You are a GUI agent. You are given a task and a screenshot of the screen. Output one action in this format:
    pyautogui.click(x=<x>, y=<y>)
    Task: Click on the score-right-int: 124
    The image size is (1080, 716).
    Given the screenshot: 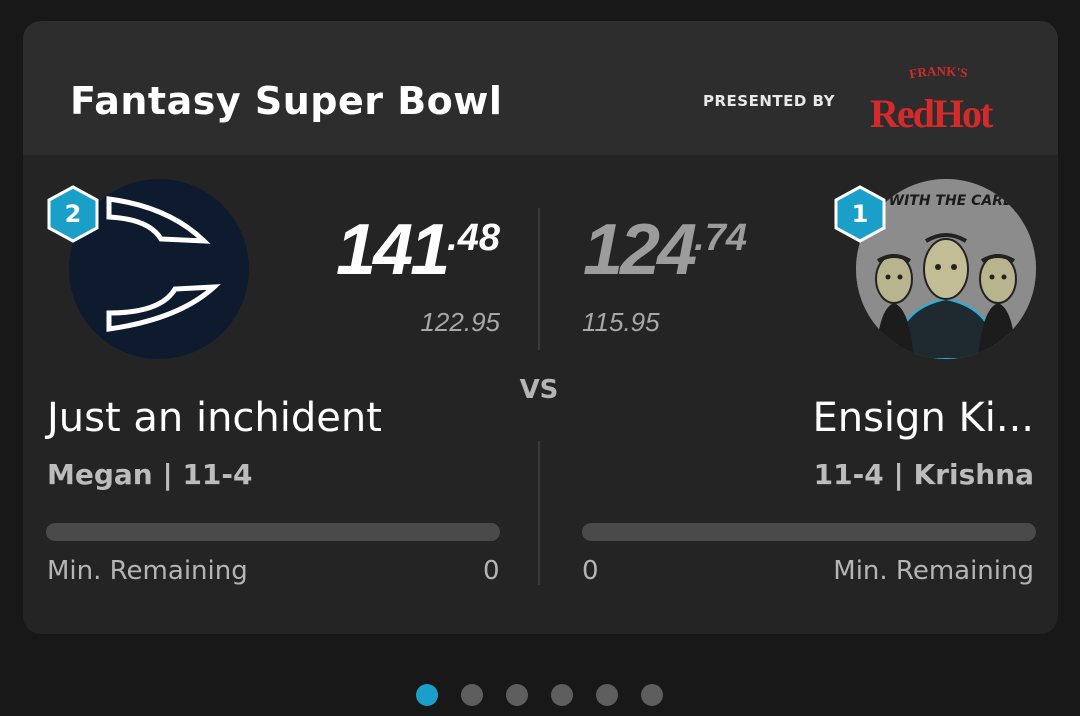 What is the action you would take?
    pyautogui.click(x=640, y=250)
    